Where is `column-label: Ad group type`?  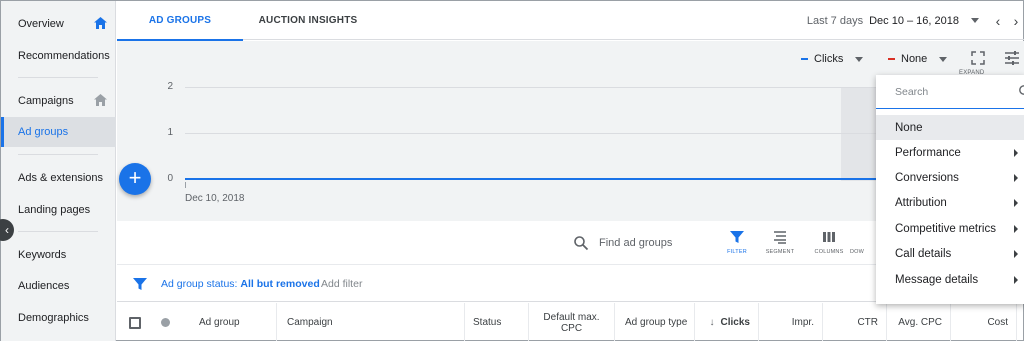
column-label: Ad group type is located at coordinates (656, 322).